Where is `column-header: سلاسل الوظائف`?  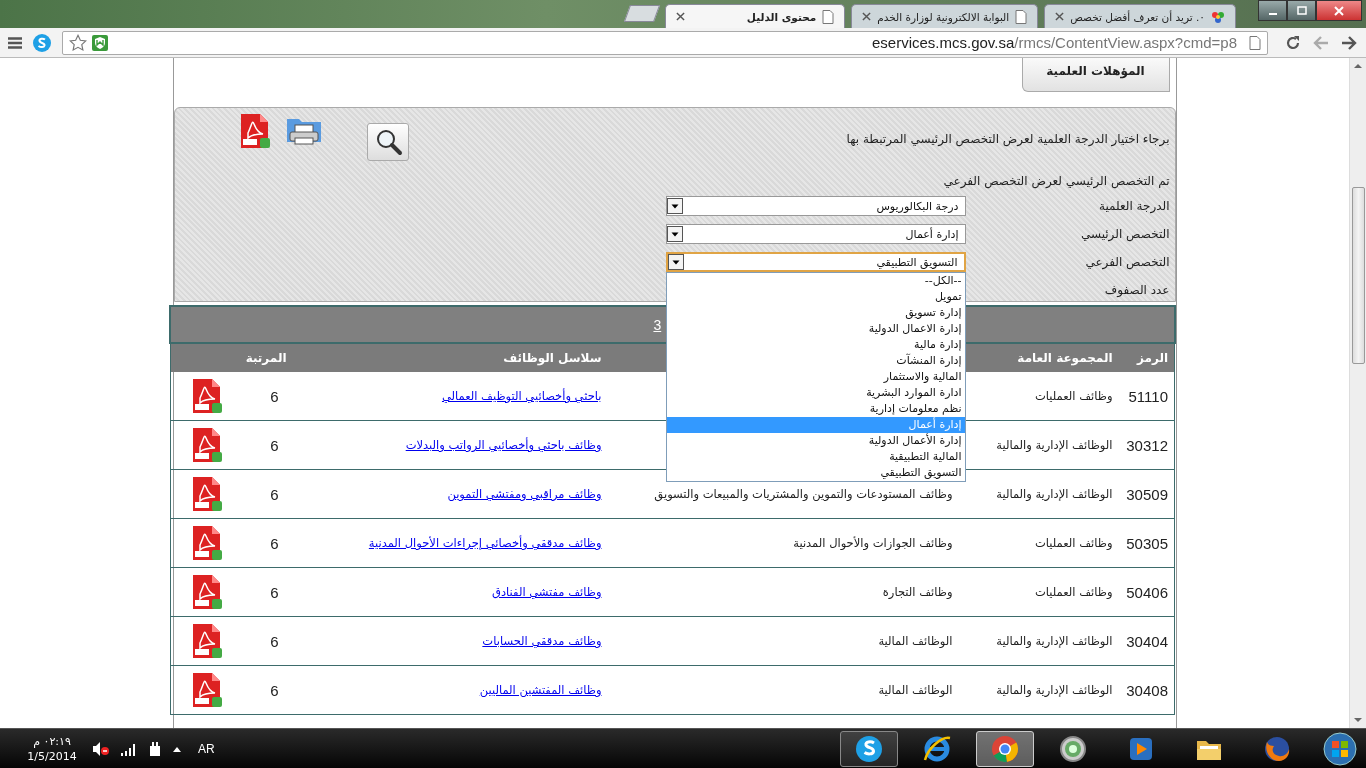
column-header: سلاسل الوظائف is located at coordinates (450, 357).